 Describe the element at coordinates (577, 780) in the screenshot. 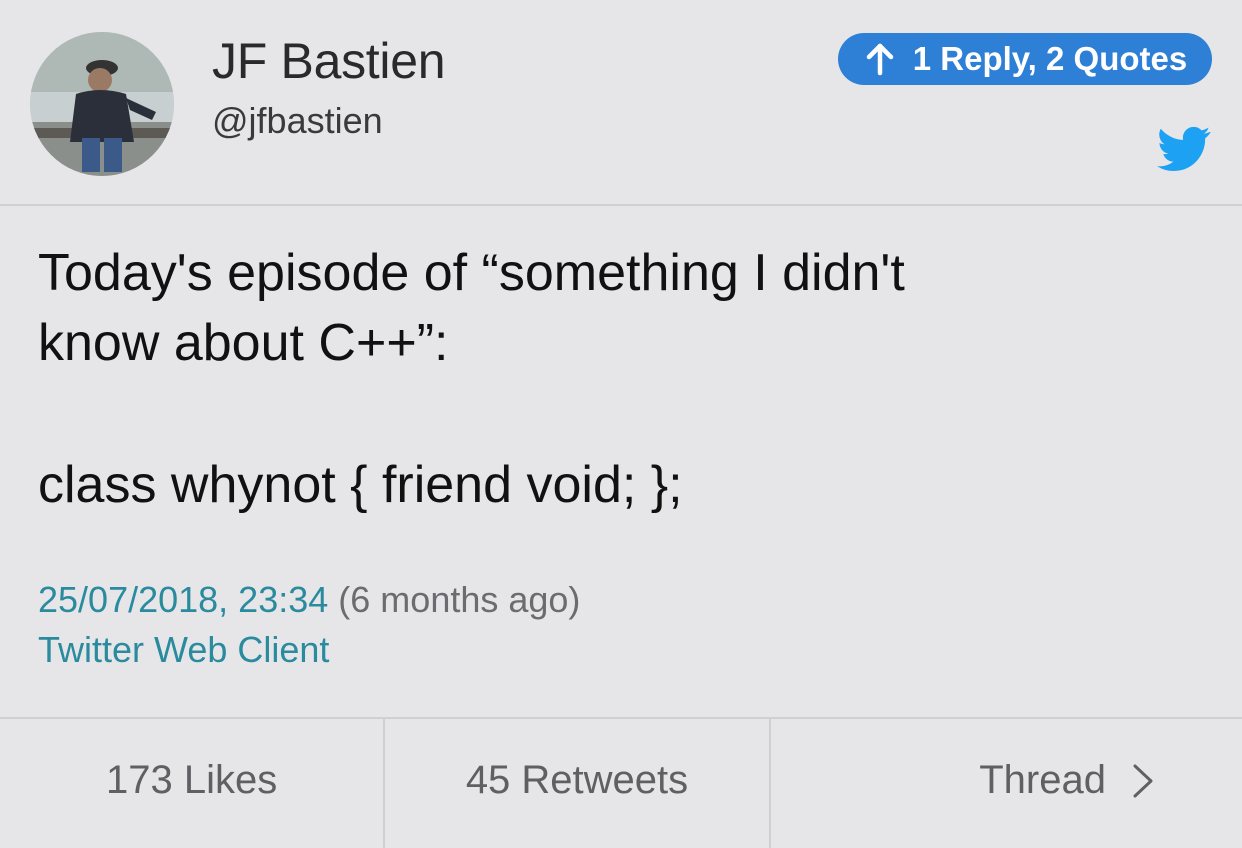

I see `retweets-label: 45 Retweets` at that location.